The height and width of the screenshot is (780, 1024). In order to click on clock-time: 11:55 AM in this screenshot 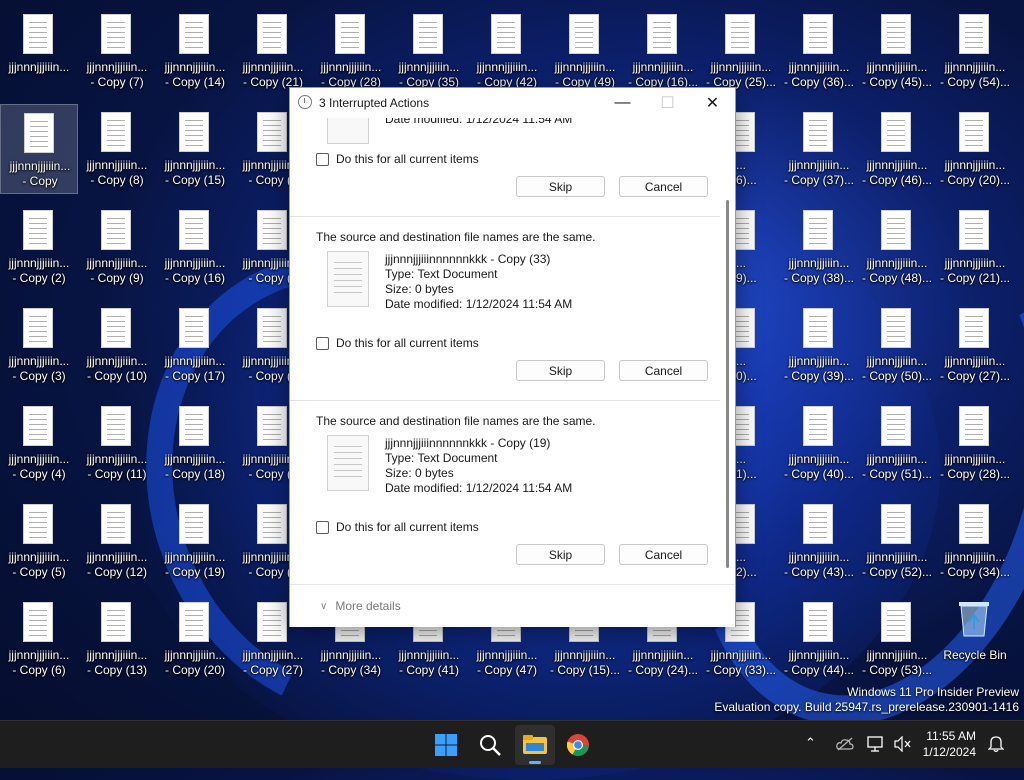, I will do `click(951, 736)`.